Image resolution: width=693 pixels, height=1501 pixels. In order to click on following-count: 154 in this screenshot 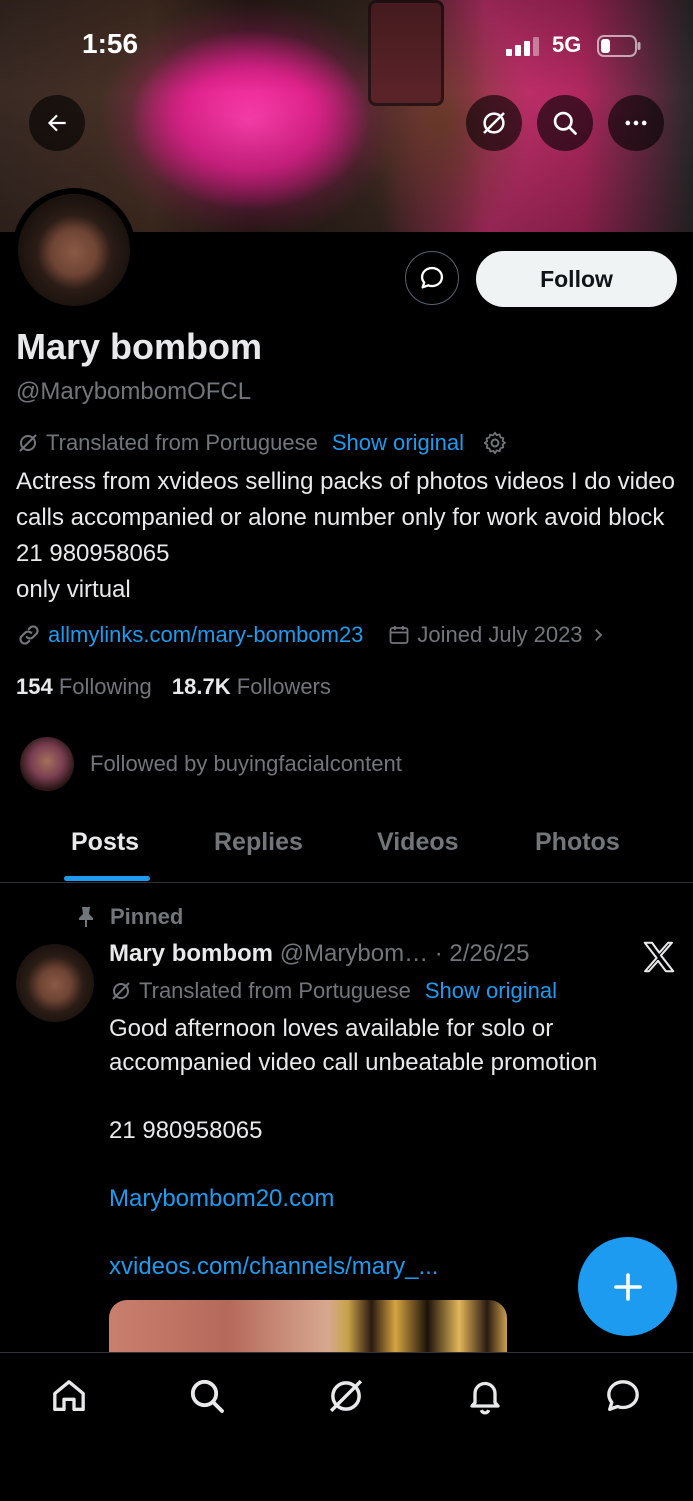, I will do `click(34, 686)`.